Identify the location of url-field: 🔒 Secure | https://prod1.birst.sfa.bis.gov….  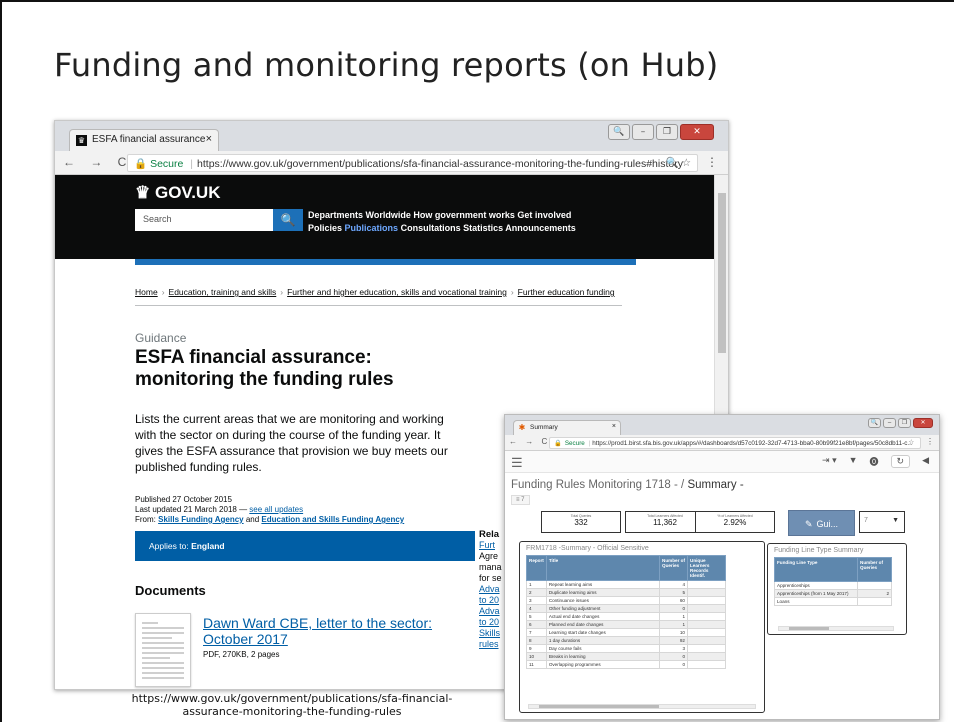
(735, 443).